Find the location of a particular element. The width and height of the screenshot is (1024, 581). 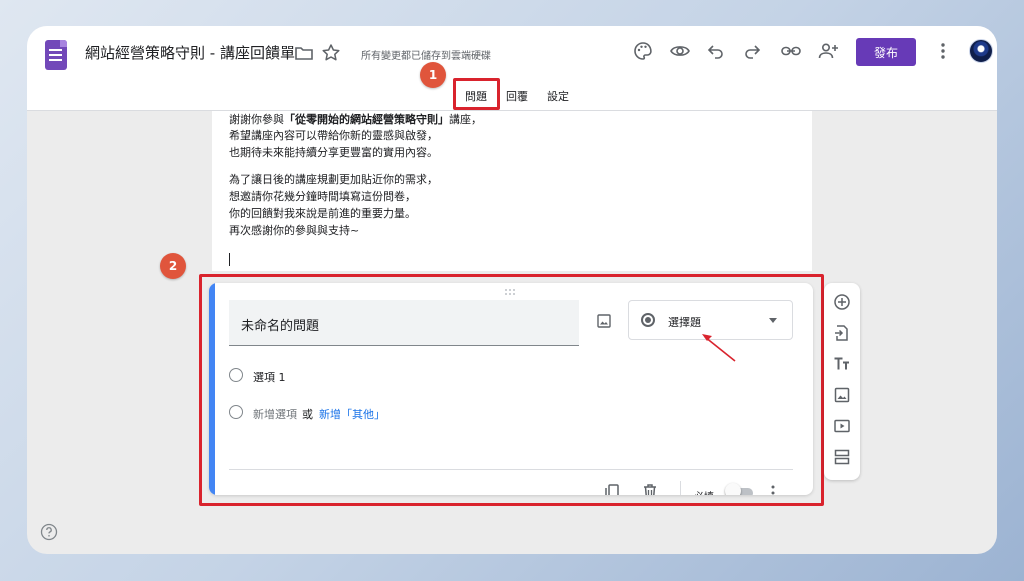

google-forms-logo-icon is located at coordinates (56, 55).